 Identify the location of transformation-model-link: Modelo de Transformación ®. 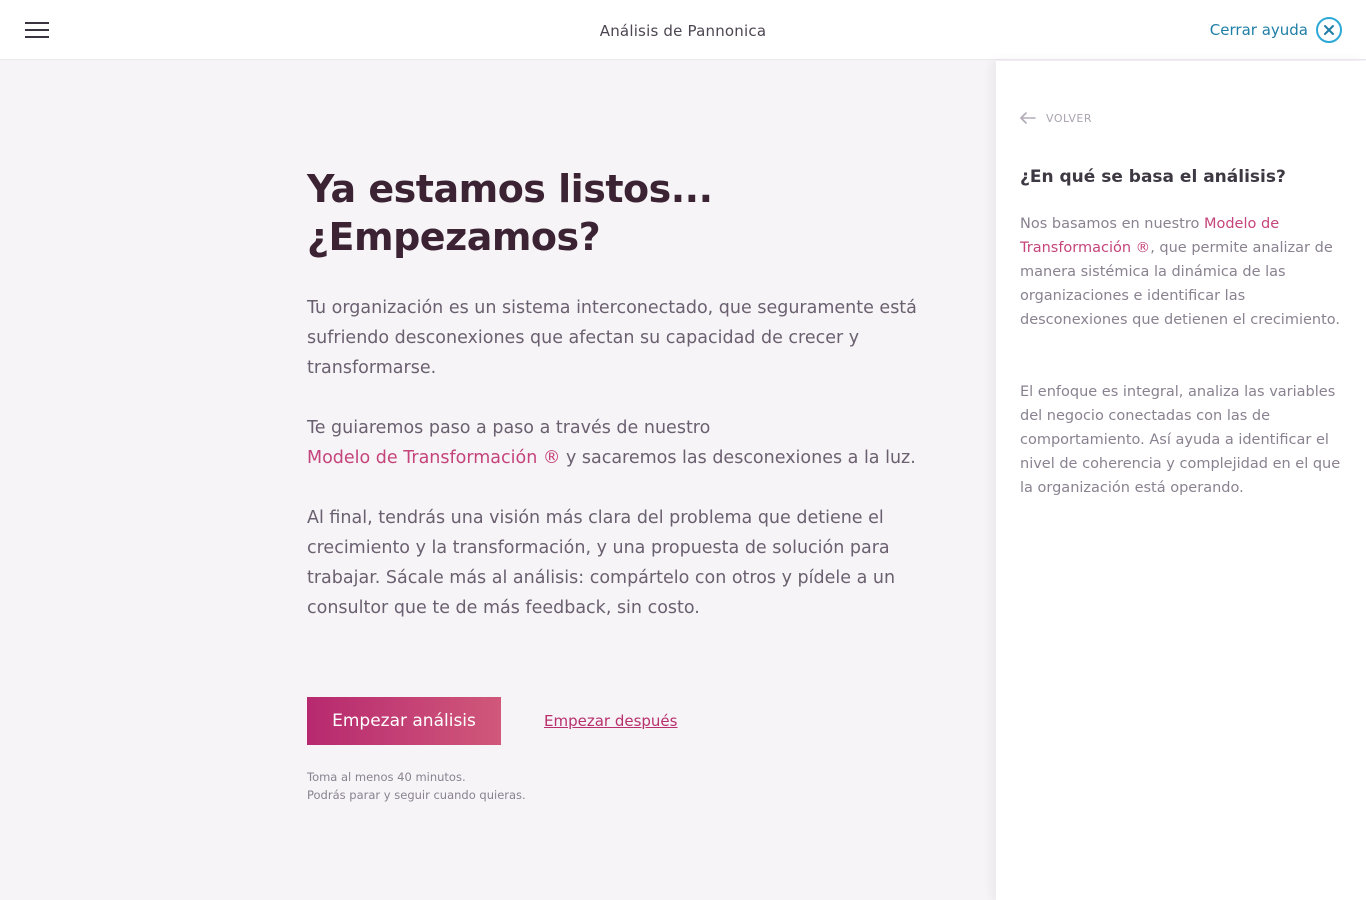
(433, 458).